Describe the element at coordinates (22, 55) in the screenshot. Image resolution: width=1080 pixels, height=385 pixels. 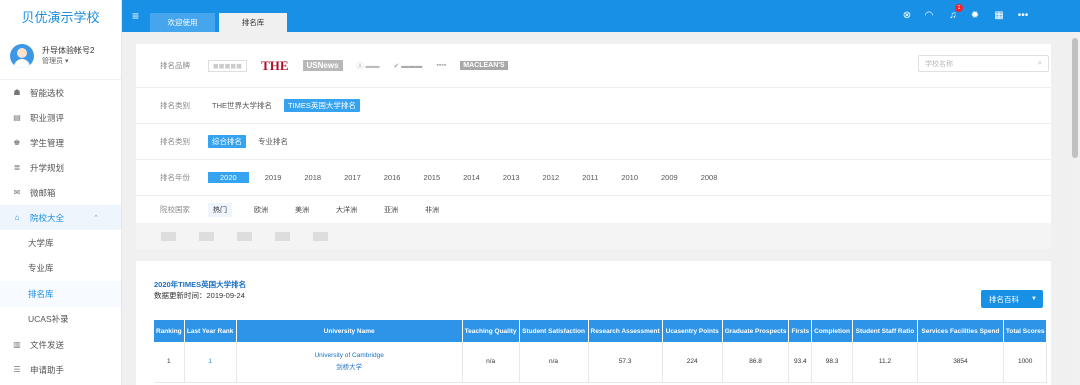
I see `avatar` at that location.